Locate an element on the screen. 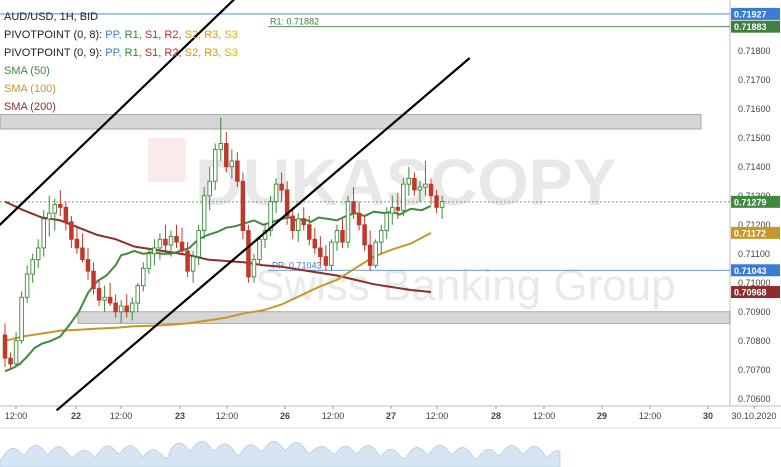 This screenshot has height=467, width=781. legend-sma200-text: SMA (200) is located at coordinates (30, 107).